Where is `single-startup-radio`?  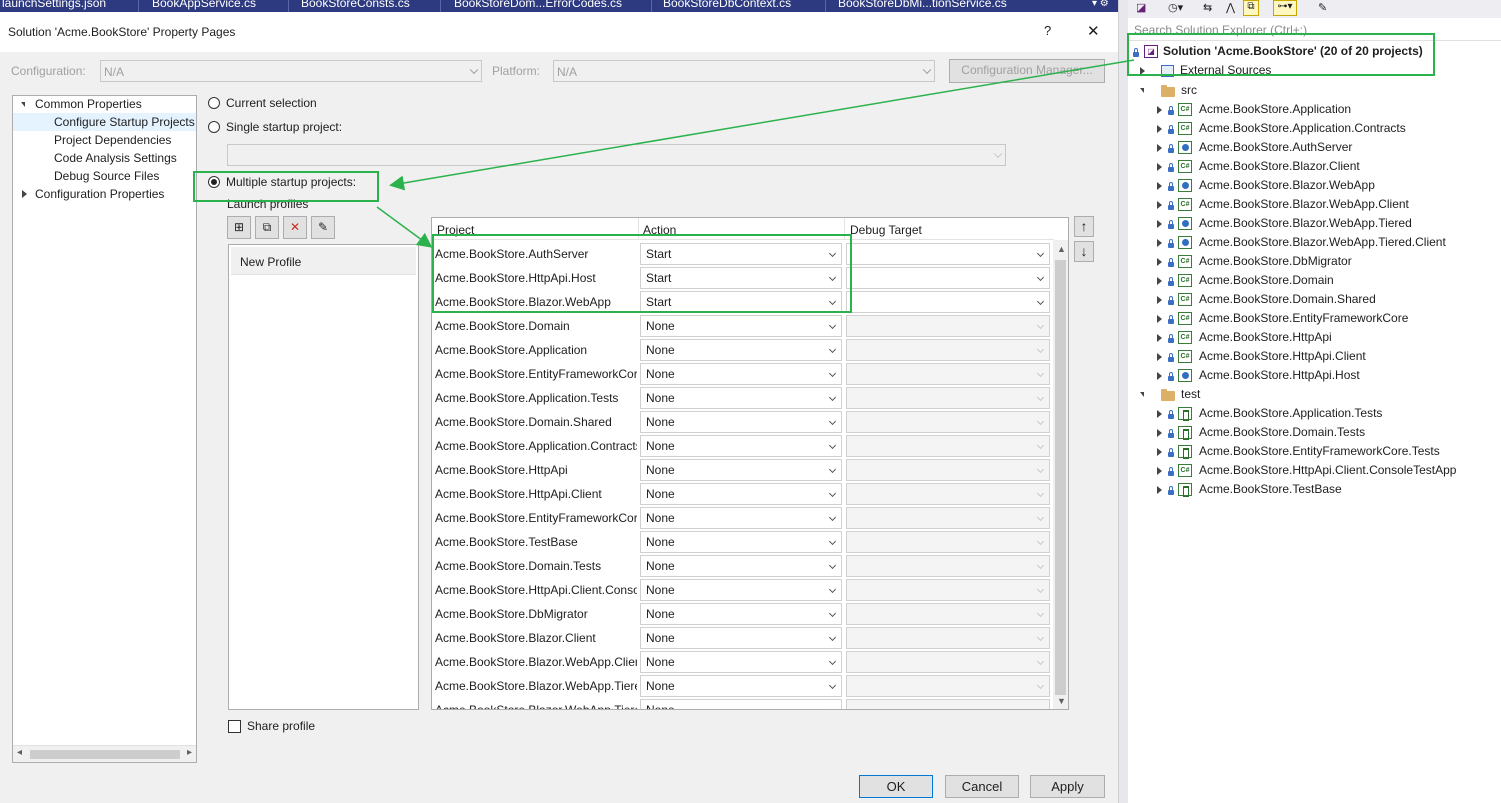
single-startup-radio is located at coordinates (214, 127).